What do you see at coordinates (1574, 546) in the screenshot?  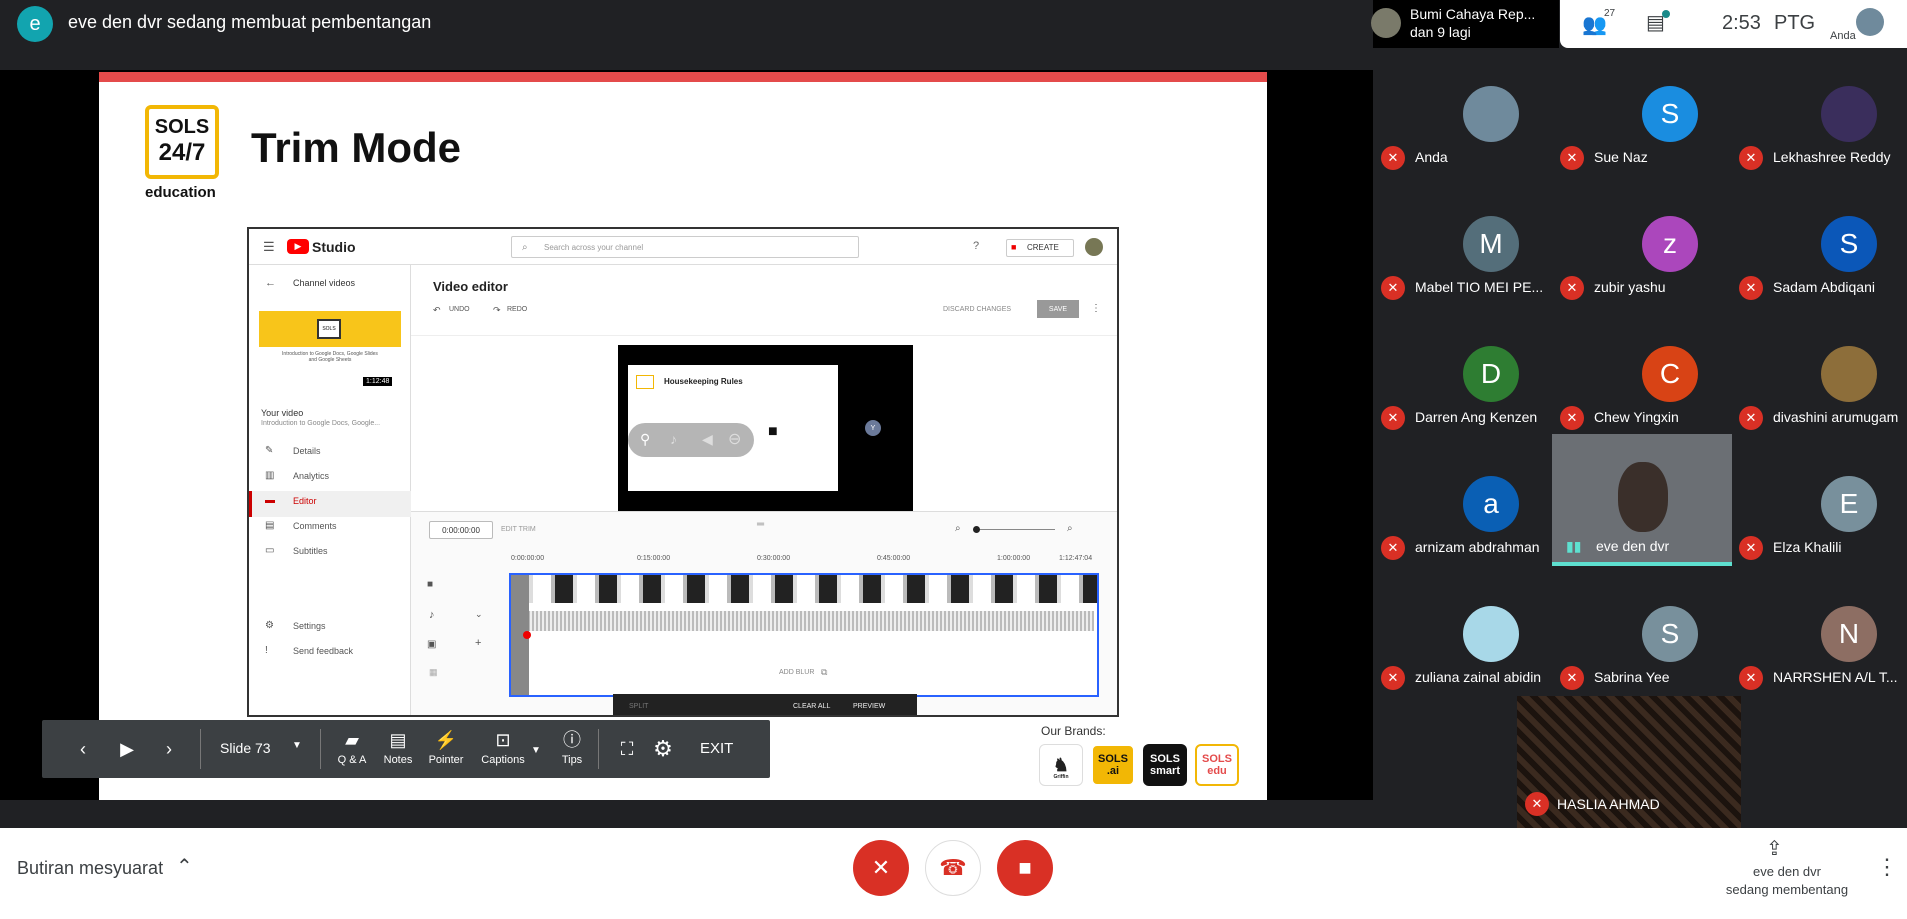 I see `speaking-icon: ▮▮` at bounding box center [1574, 546].